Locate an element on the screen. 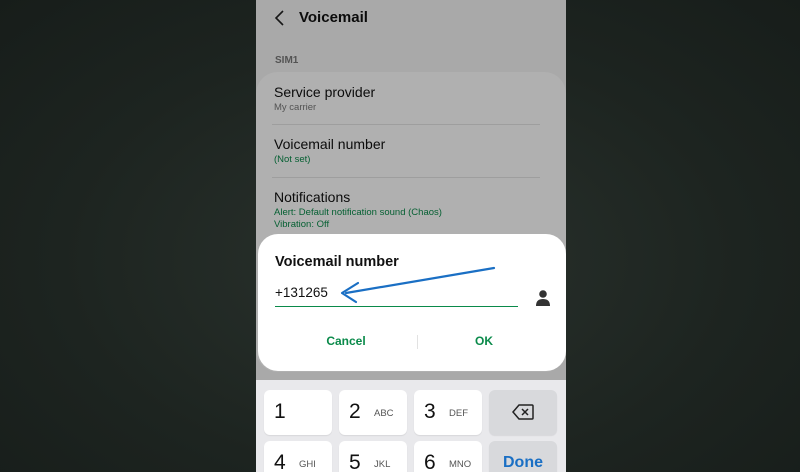 This screenshot has width=800, height=472. key-3: 3 DEF is located at coordinates (448, 412).